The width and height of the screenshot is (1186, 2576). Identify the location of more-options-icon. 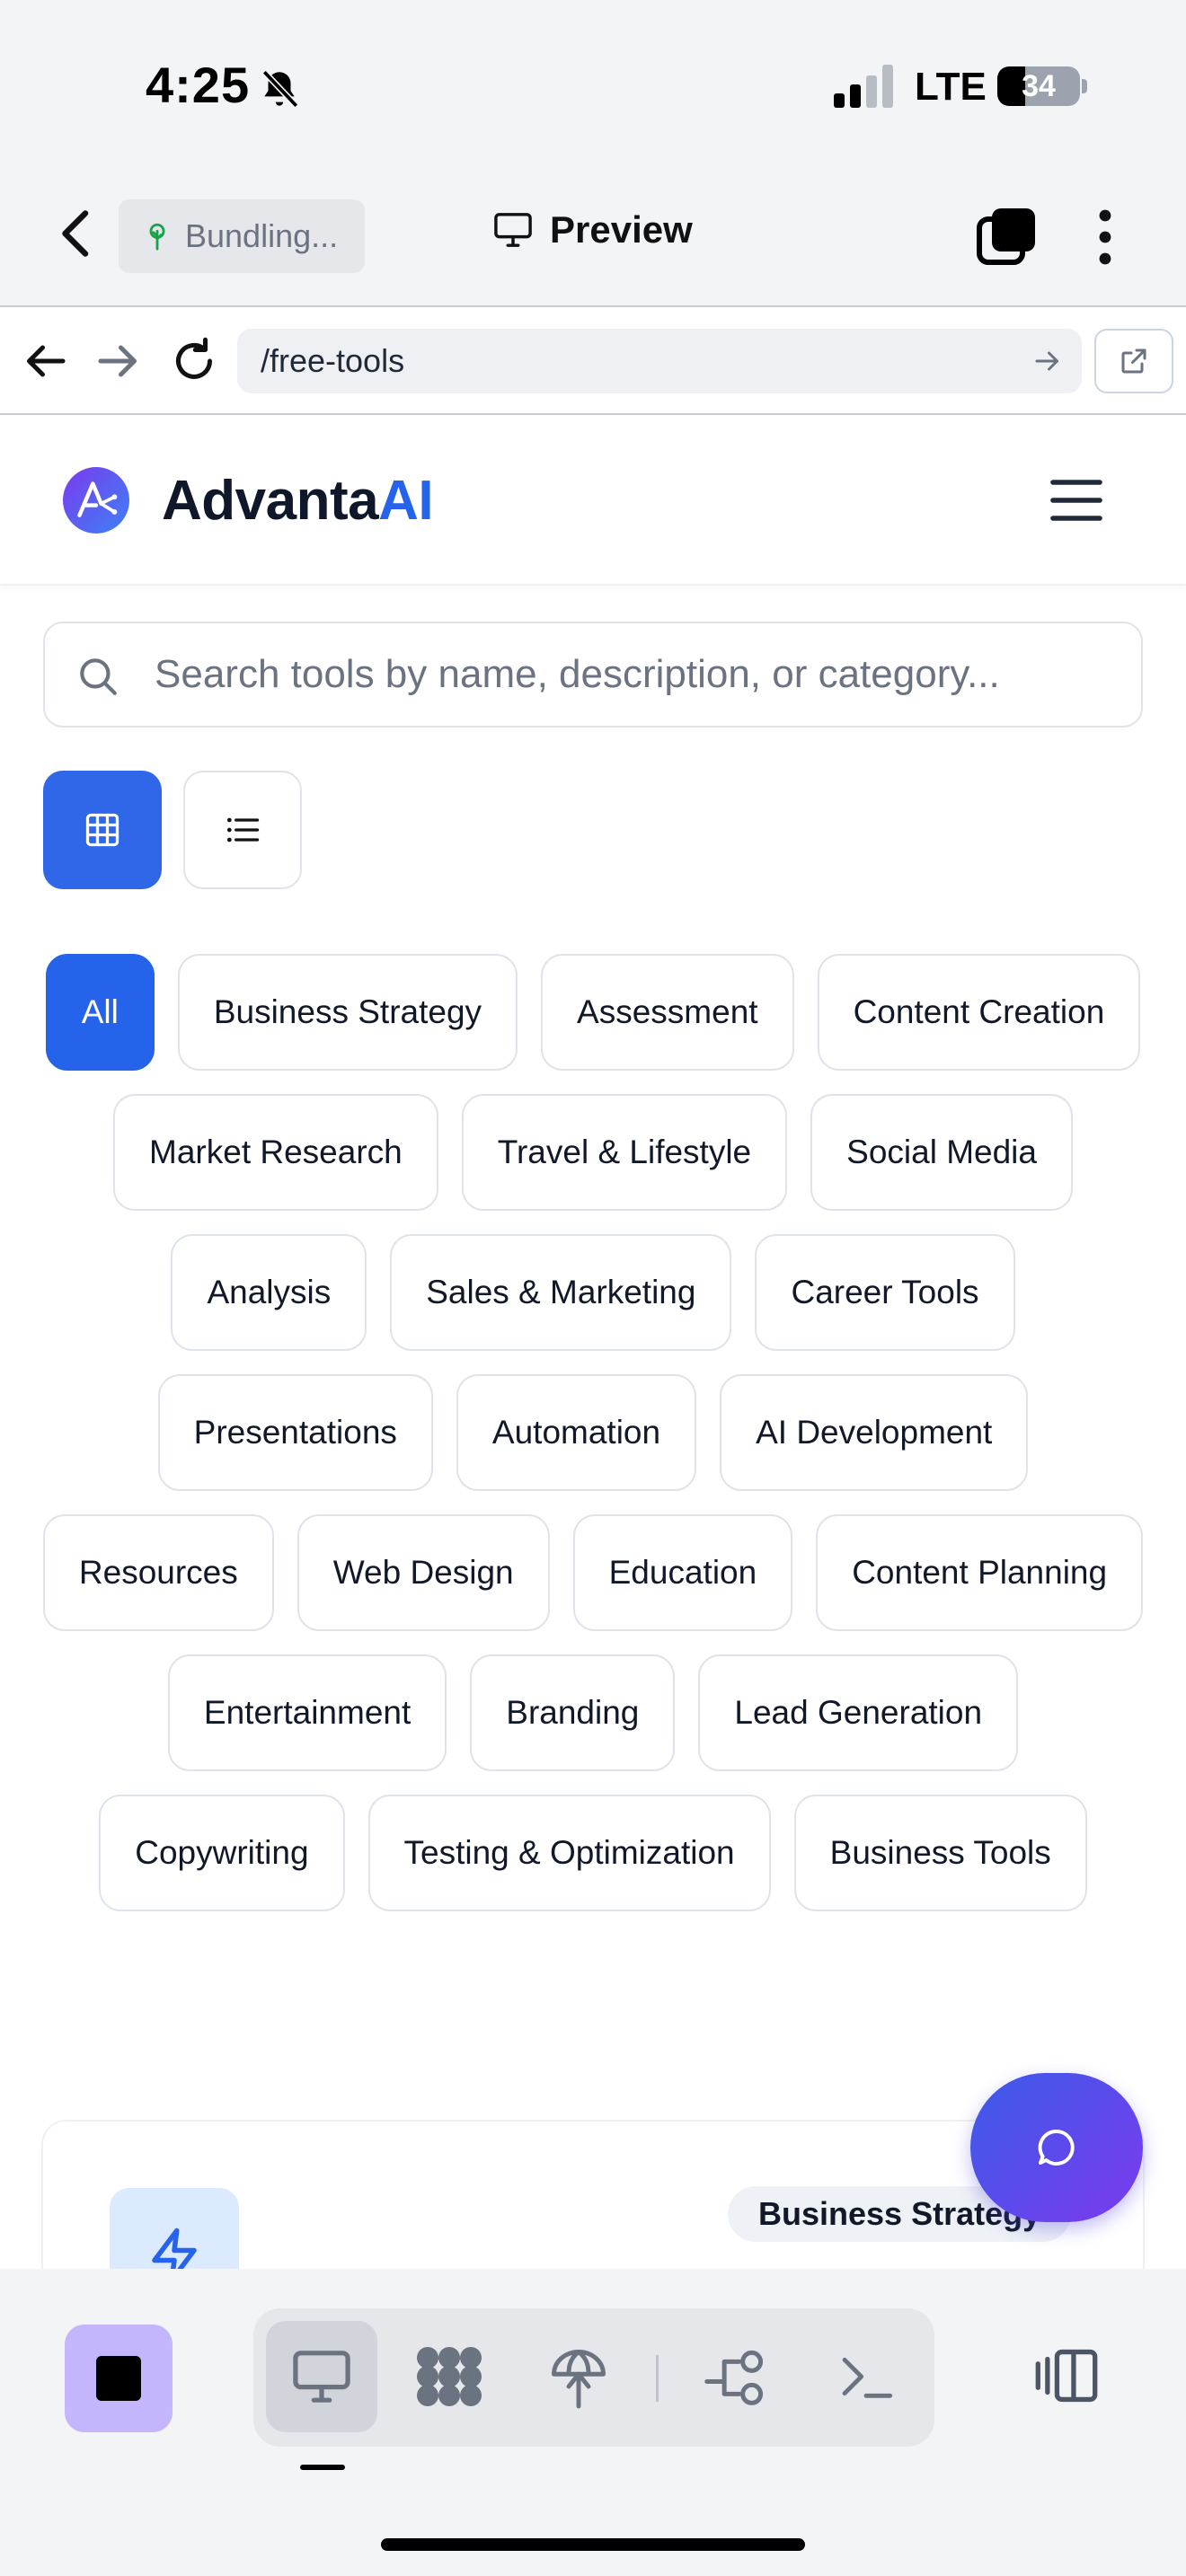
(1105, 237).